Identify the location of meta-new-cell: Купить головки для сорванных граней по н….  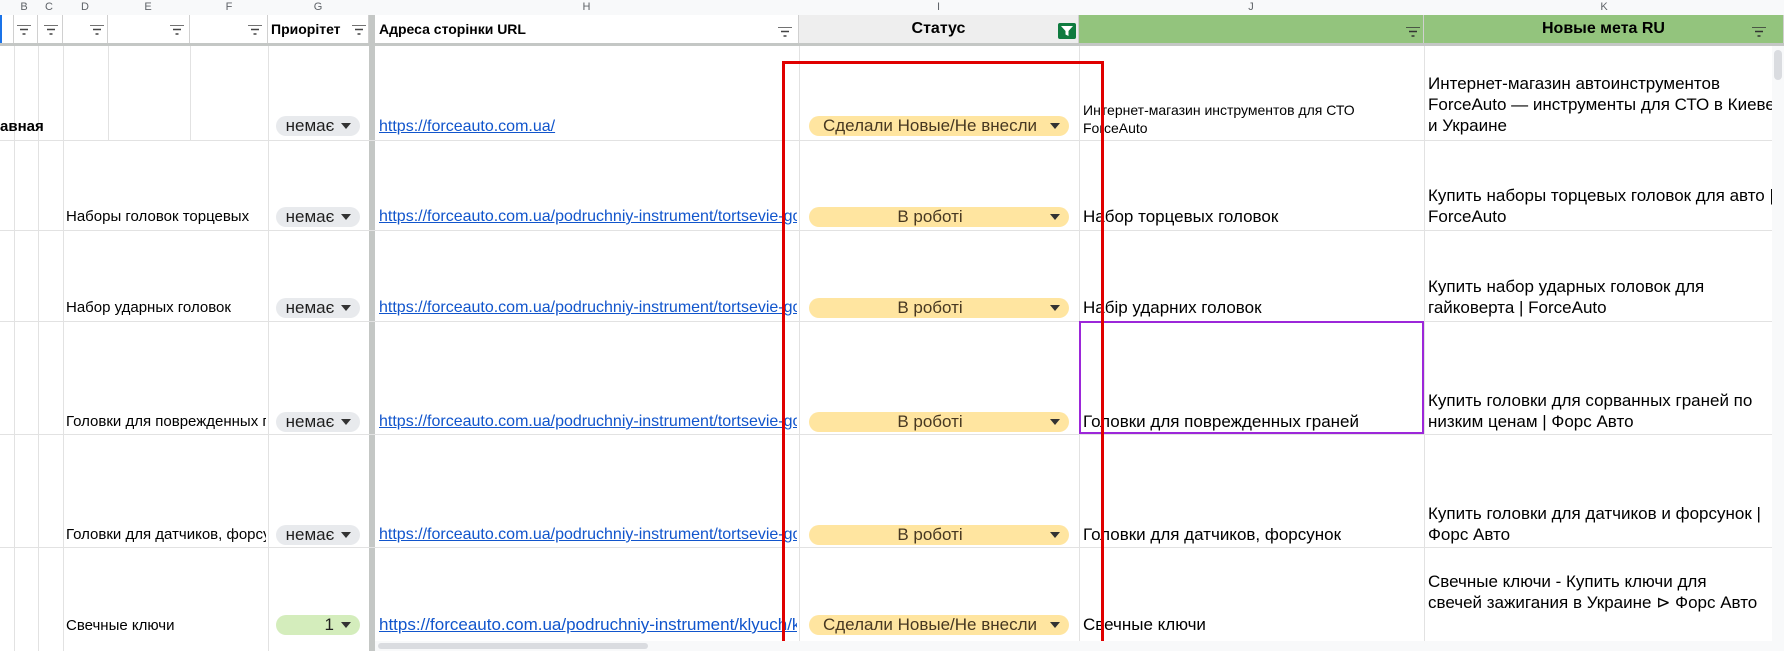
(1603, 411).